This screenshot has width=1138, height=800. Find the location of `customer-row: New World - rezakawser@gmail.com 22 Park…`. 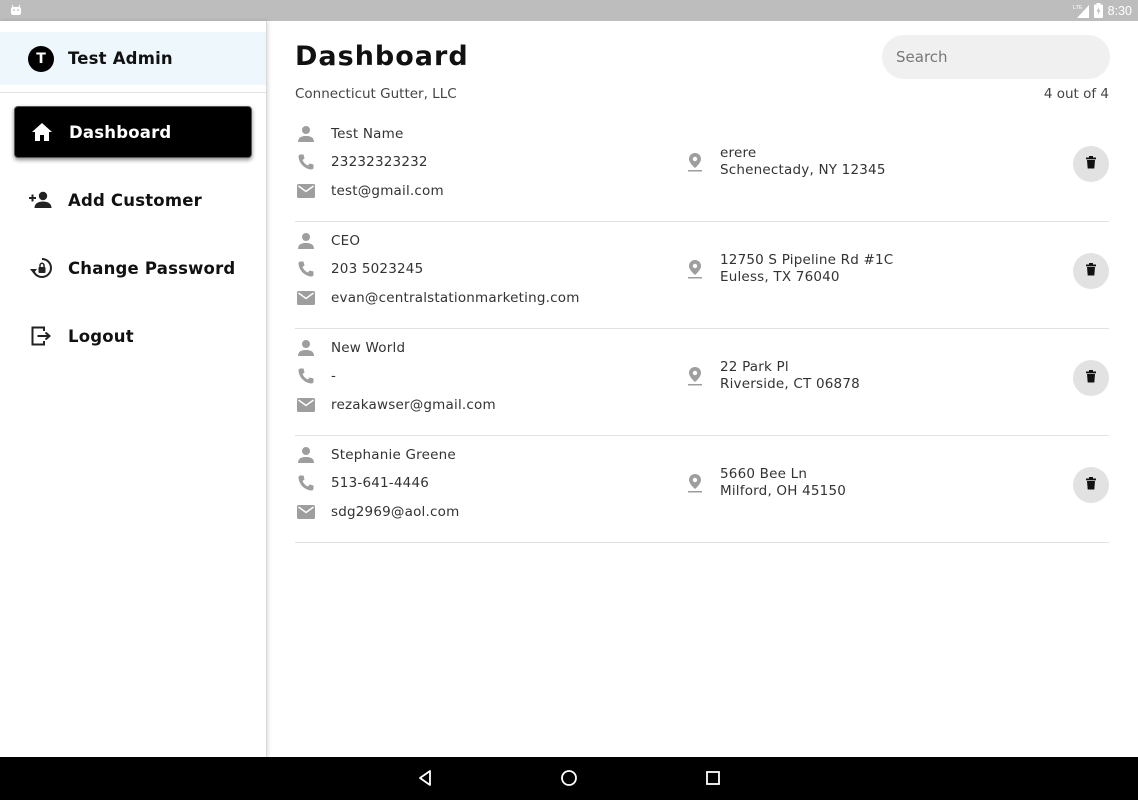

customer-row: New World - rezakawser@gmail.com 22 Park… is located at coordinates (702, 382).